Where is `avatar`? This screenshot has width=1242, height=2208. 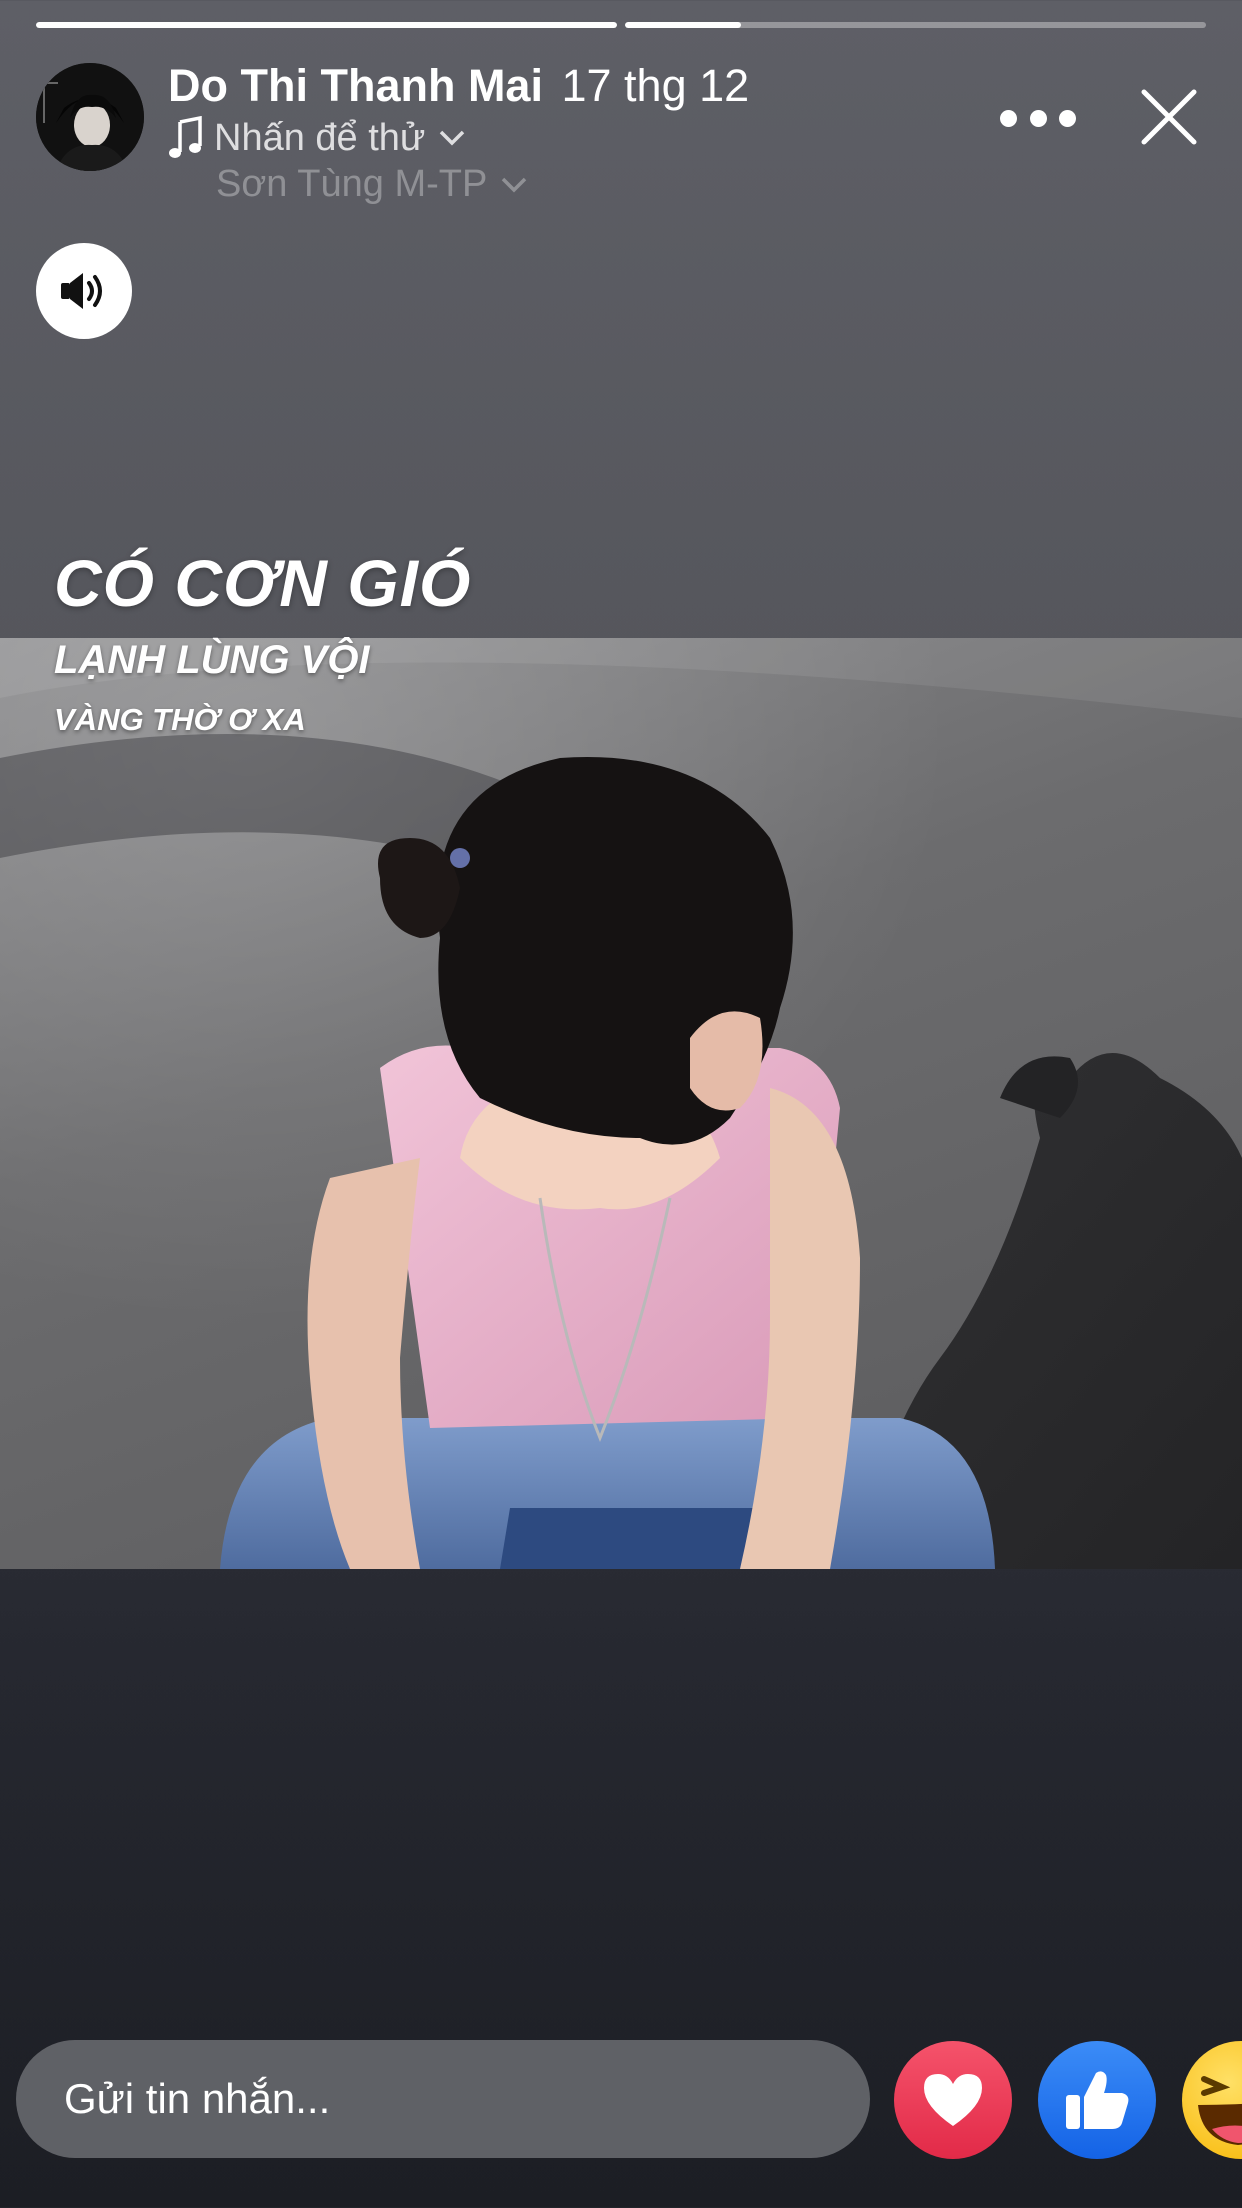 avatar is located at coordinates (90, 117).